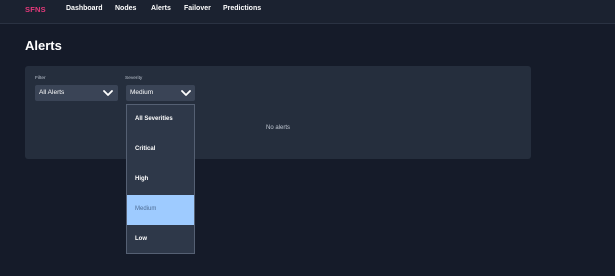 The width and height of the screenshot is (615, 276). I want to click on severity-option-low: Low, so click(160, 240).